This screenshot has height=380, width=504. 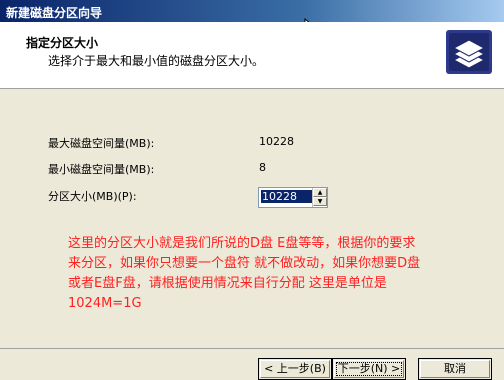 What do you see at coordinates (105, 303) in the screenshot?
I see `annotation-line: 1024M=1G` at bounding box center [105, 303].